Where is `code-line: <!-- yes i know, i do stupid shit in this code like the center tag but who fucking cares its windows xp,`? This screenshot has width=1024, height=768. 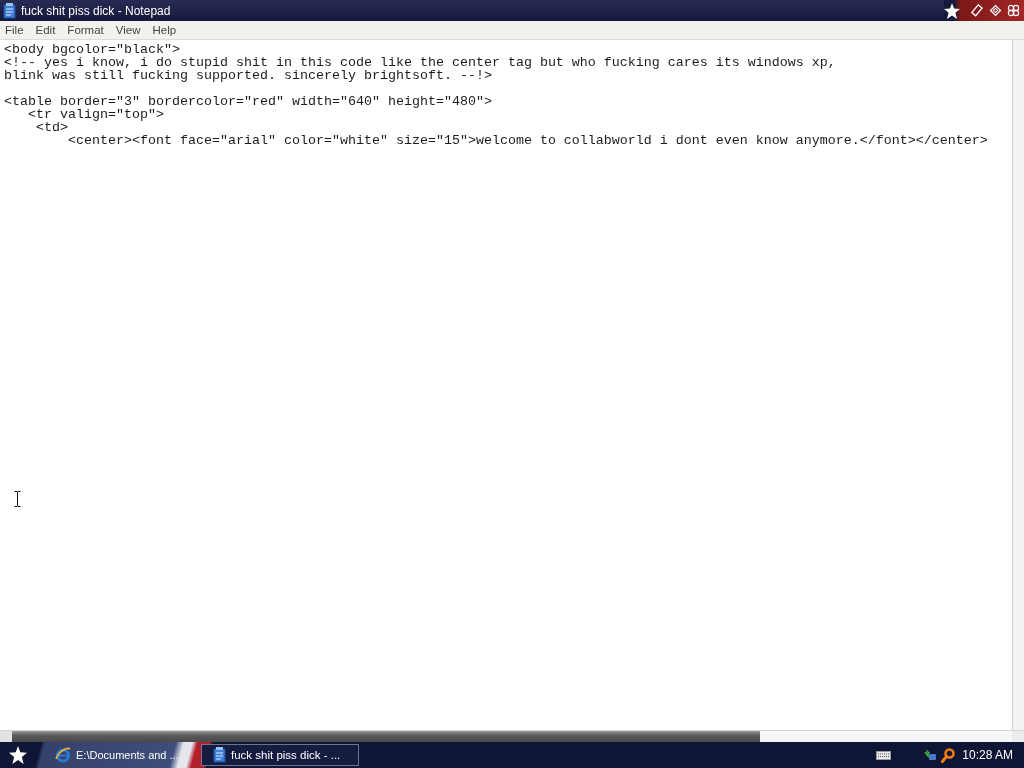
code-line: <!-- yes i know, i do stupid shit in this code like the center tag but who fucking cares its windows xp, is located at coordinates (420, 62).